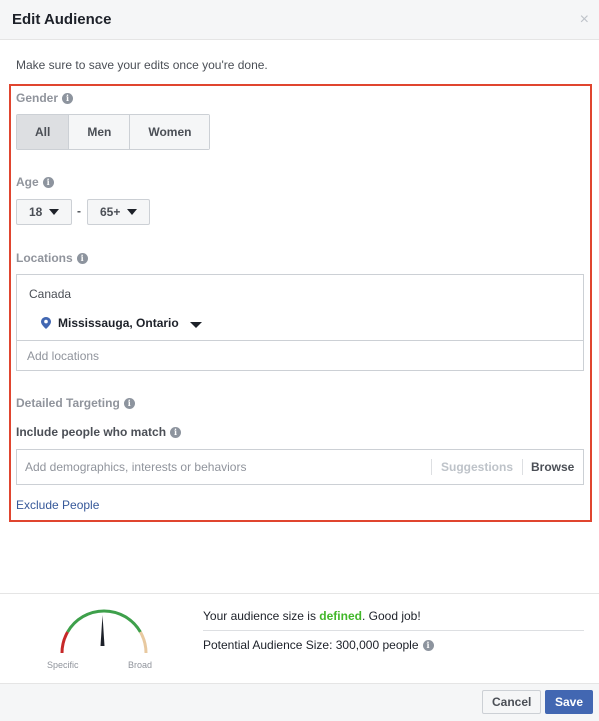  Describe the element at coordinates (44, 212) in the screenshot. I see `age-min-dropdown: 18` at that location.